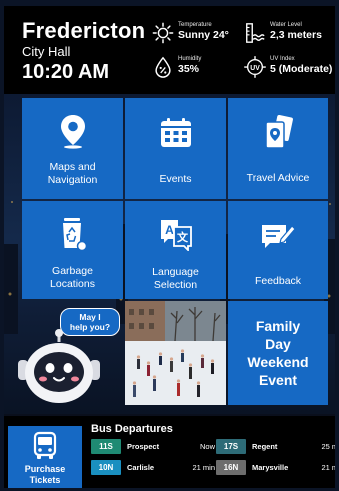 This screenshot has width=339, height=491. I want to click on garbage-label-line1: Garbage, so click(72, 271).